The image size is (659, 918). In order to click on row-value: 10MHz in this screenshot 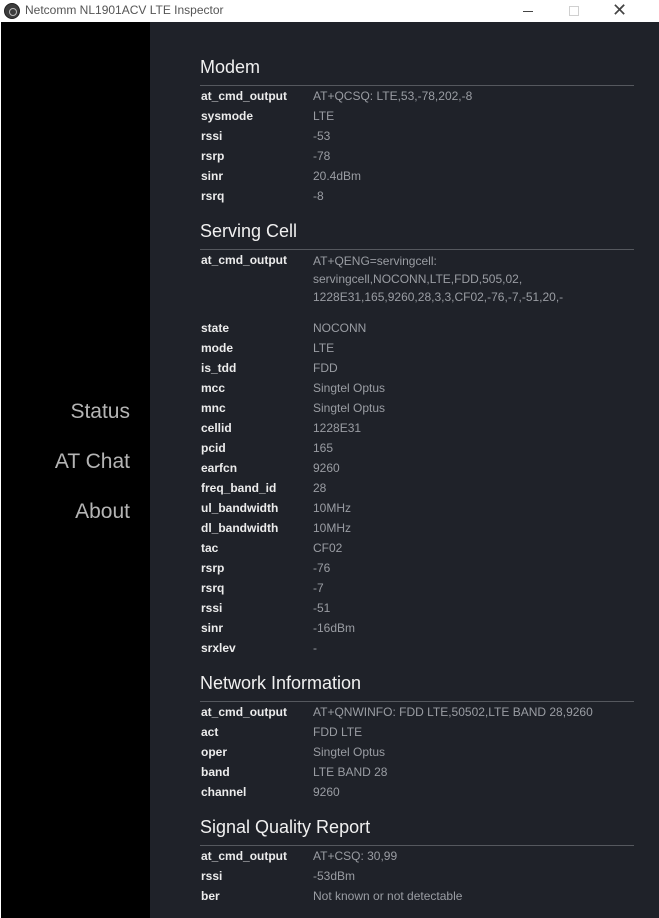, I will do `click(332, 508)`.